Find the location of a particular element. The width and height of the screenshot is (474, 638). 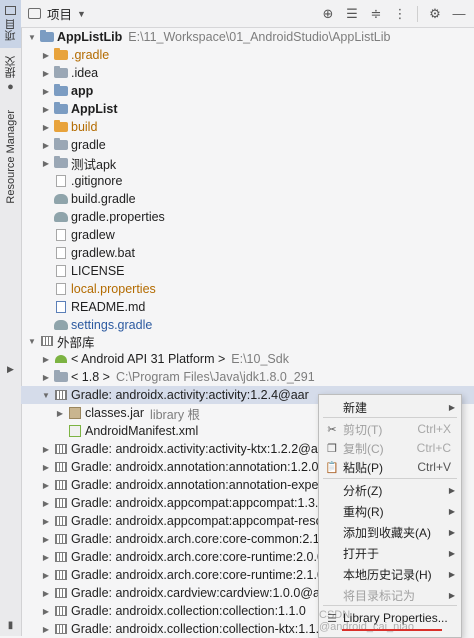

menu-item-label: 粘贴(P) is located at coordinates (363, 467).